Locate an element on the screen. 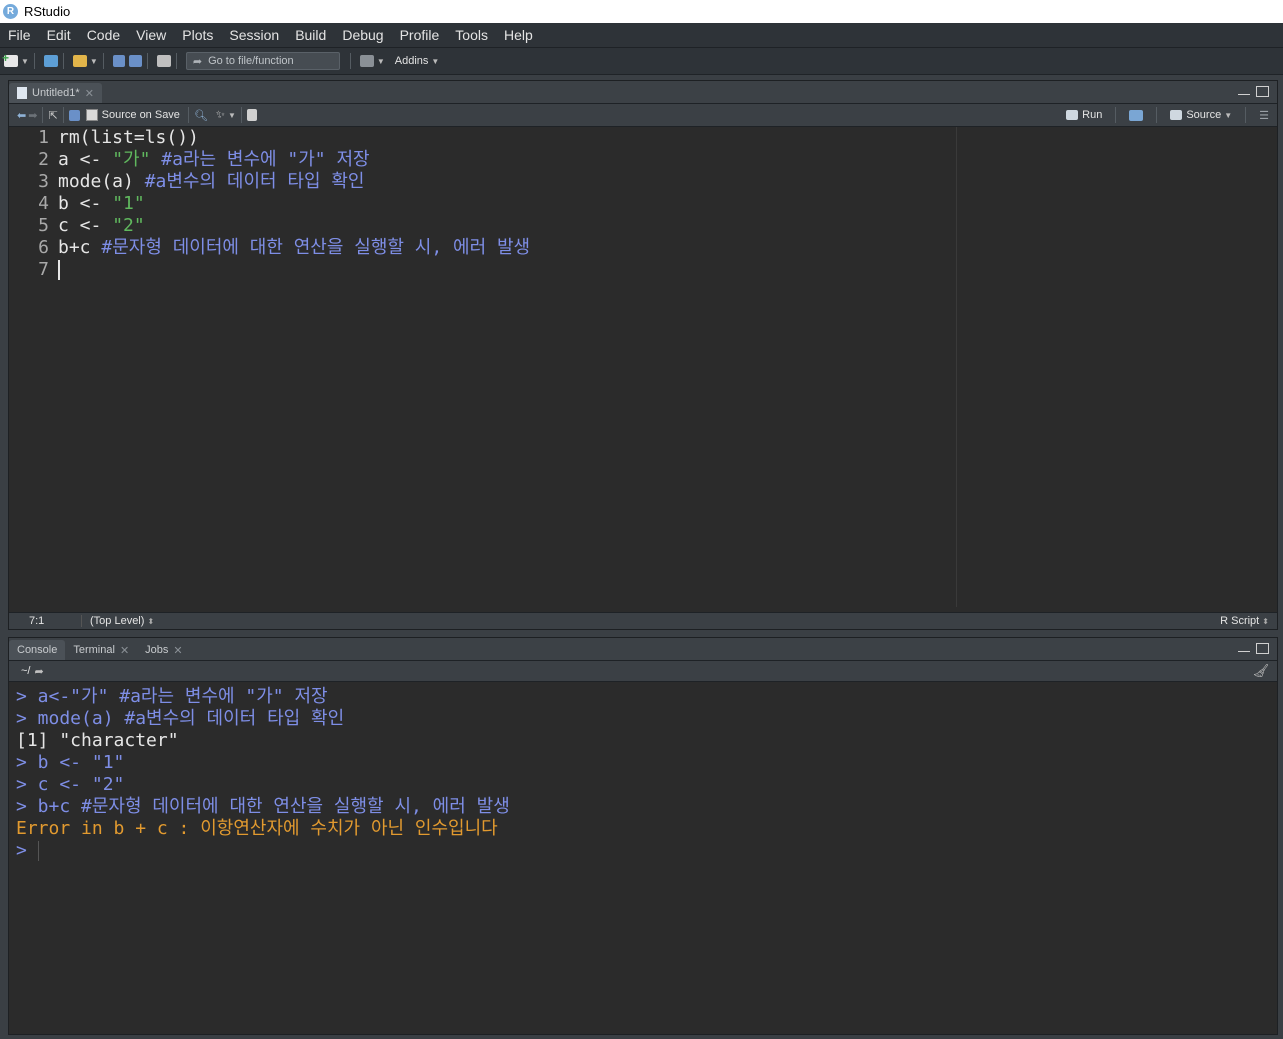  line-number: 2 is located at coordinates (43, 159).